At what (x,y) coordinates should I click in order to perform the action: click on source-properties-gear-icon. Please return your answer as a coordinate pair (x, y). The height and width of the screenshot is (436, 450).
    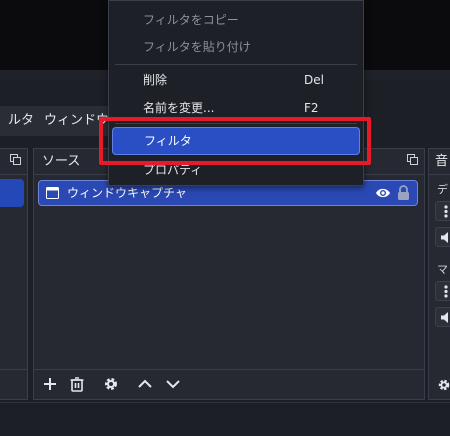
    Looking at the image, I should click on (111, 384).